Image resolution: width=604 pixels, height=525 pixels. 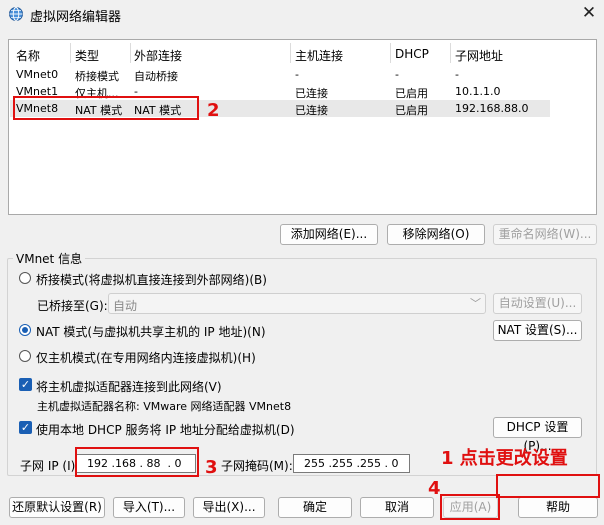 What do you see at coordinates (470, 507) in the screenshot?
I see `annotation-box-apply` at bounding box center [470, 507].